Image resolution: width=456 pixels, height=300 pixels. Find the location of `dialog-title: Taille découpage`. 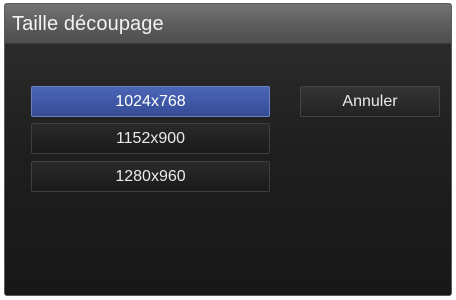

dialog-title: Taille découpage is located at coordinates (88, 24).